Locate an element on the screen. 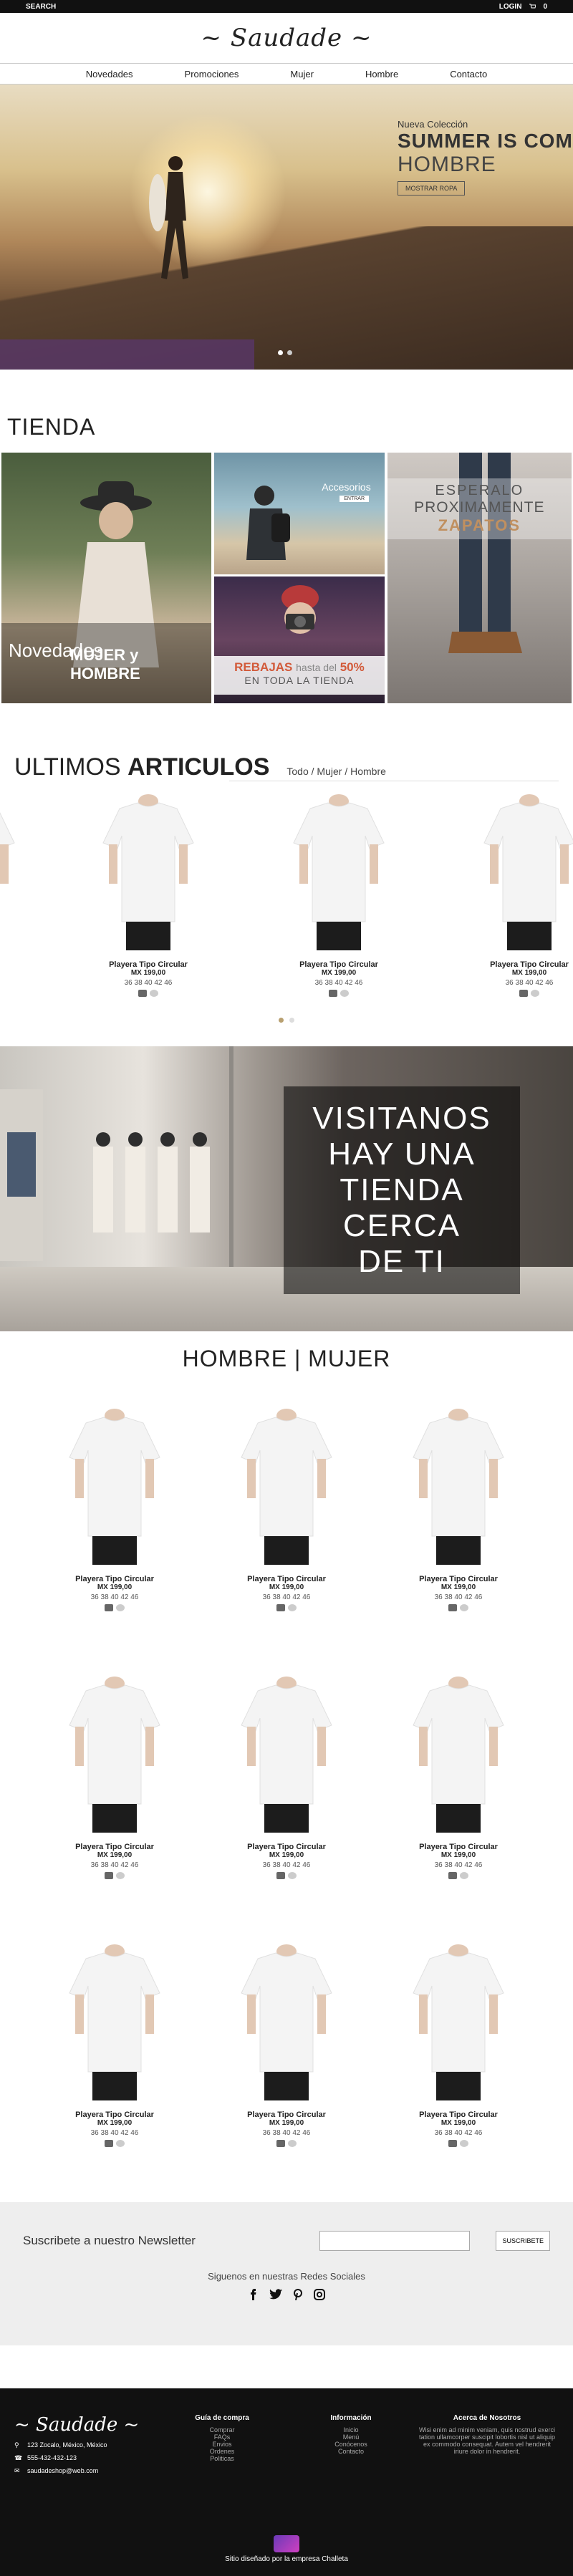 The width and height of the screenshot is (573, 2576). footer-info-conocenos: Conócenos is located at coordinates (350, 2444).